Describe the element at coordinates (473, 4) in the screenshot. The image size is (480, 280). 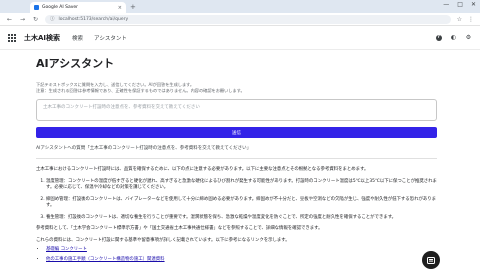
I see `close-window-icon: ✕` at that location.